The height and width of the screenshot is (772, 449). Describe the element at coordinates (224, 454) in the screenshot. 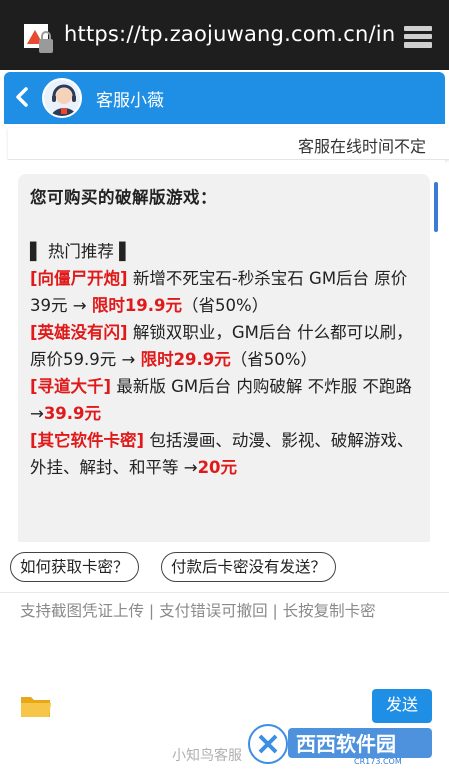

I see `product-item: [其它软件卡密] 包括漫画、动漫、影视、破解游戏、外挂、解封、和平等 →20元` at that location.